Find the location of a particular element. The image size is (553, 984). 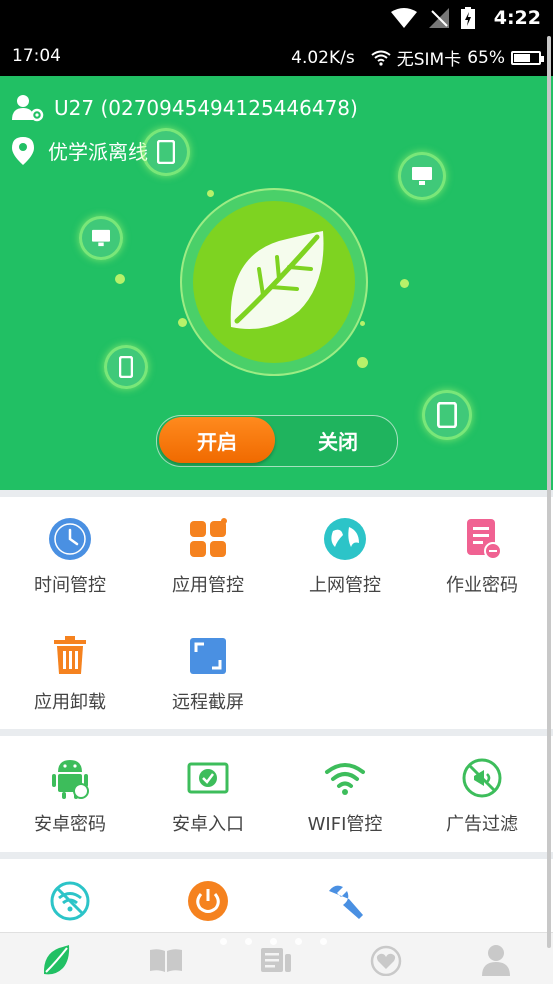

android-entry-icon is located at coordinates (208, 778).